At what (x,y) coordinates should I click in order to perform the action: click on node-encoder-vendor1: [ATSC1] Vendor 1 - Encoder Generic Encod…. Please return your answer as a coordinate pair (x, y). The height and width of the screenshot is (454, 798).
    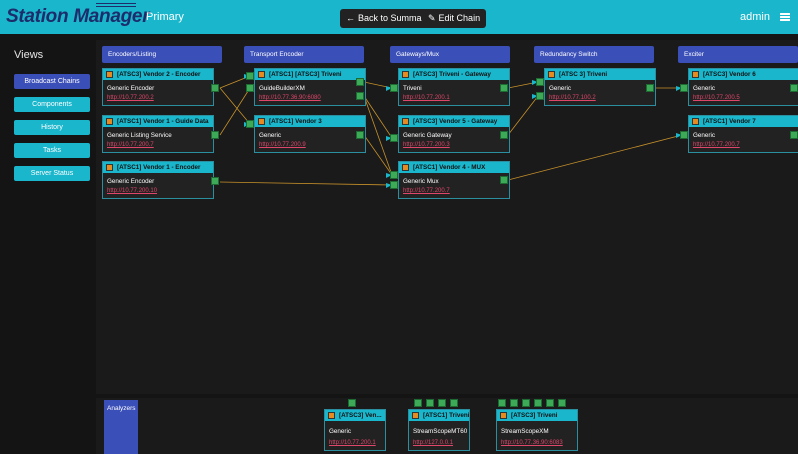
    Looking at the image, I should click on (158, 180).